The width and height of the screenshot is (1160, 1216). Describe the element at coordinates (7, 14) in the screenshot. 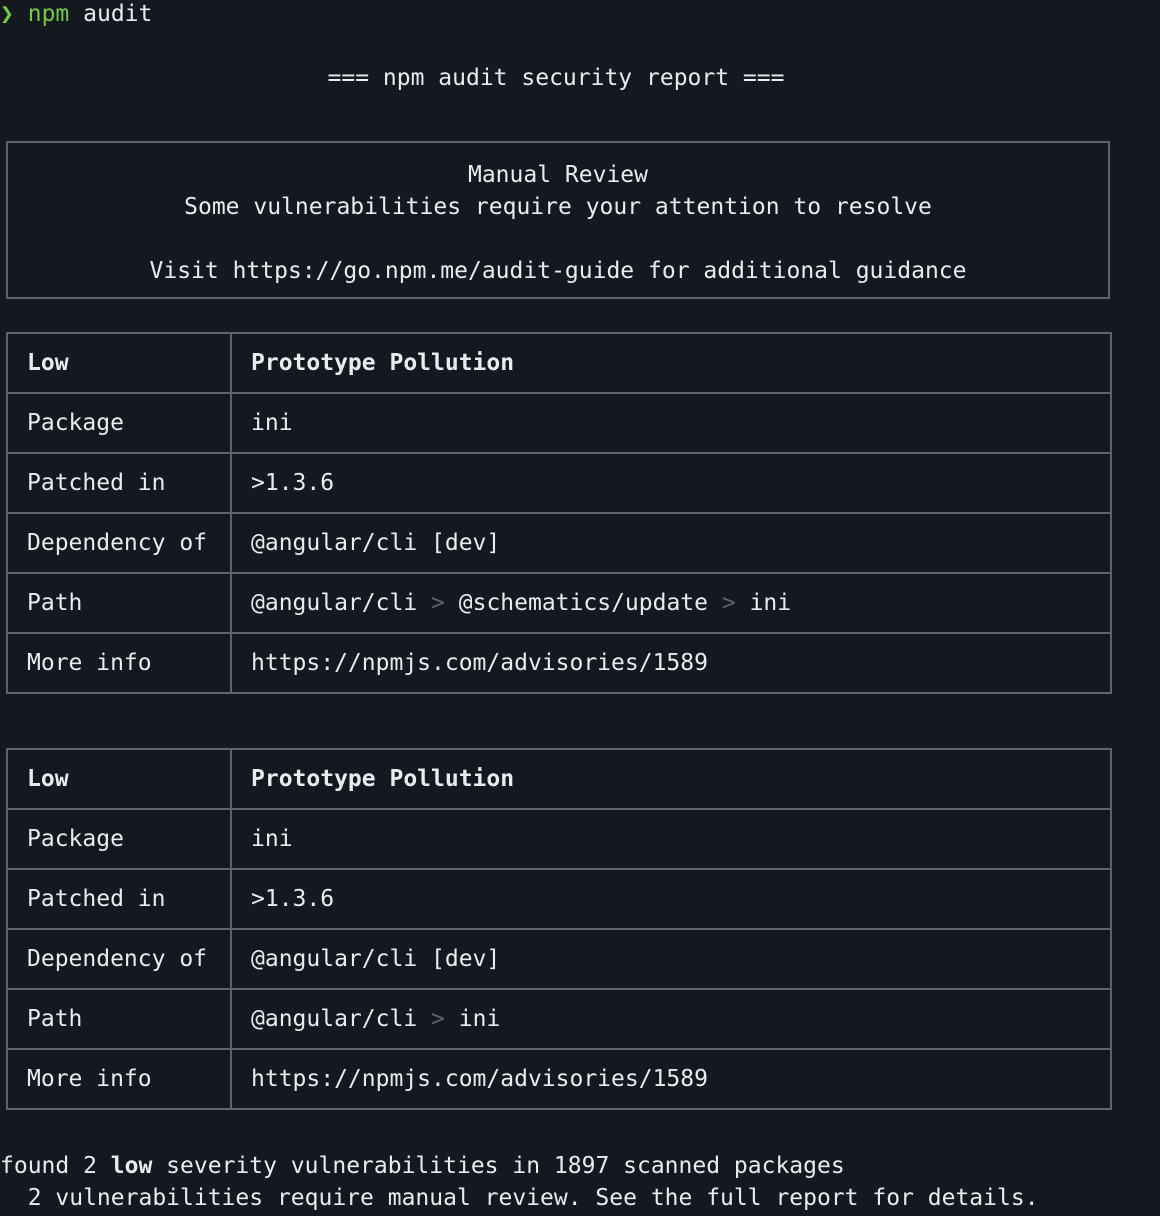

I see `prompt-chevron-icon: ❯` at that location.